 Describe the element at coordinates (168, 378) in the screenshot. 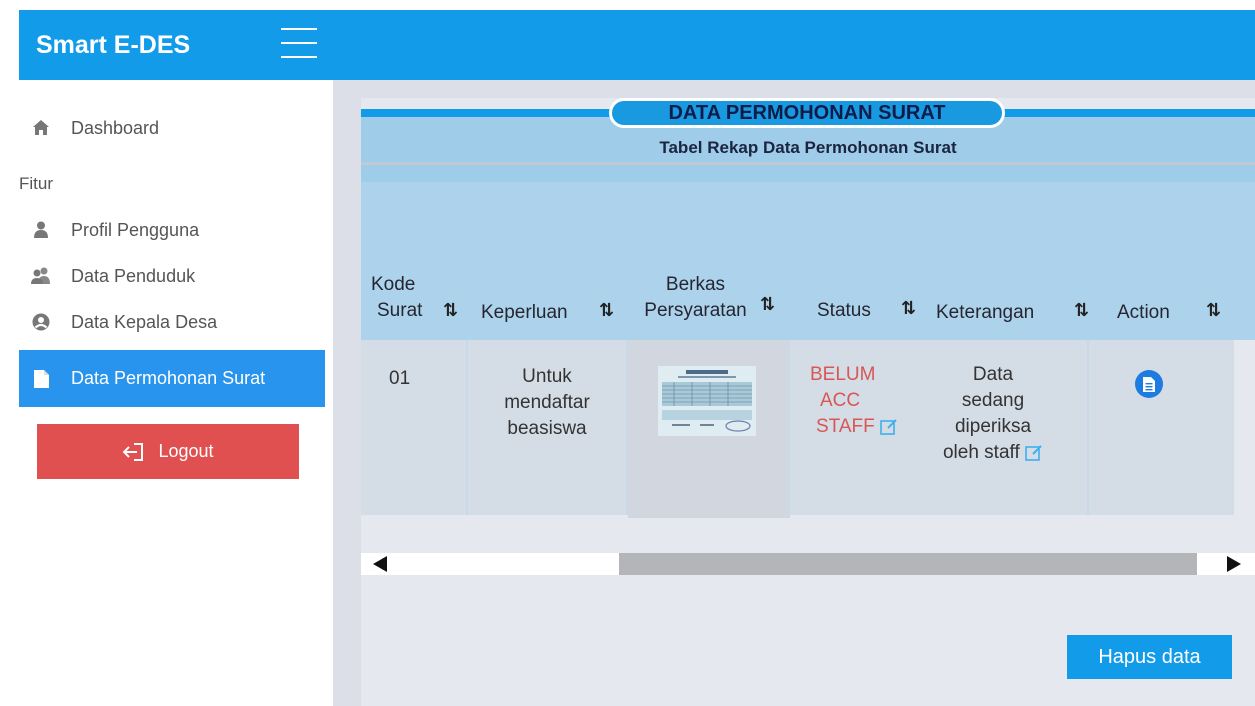

I see `sidebar-item-label: Data Permohonan Surat` at that location.